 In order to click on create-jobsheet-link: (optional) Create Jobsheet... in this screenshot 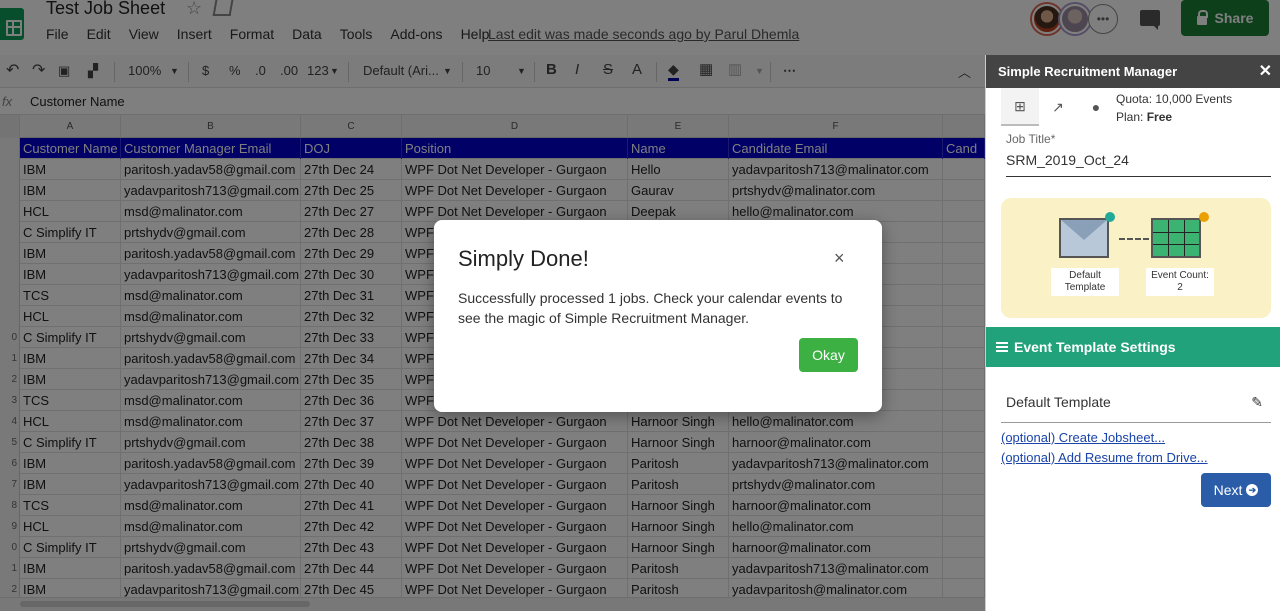, I will do `click(1083, 437)`.